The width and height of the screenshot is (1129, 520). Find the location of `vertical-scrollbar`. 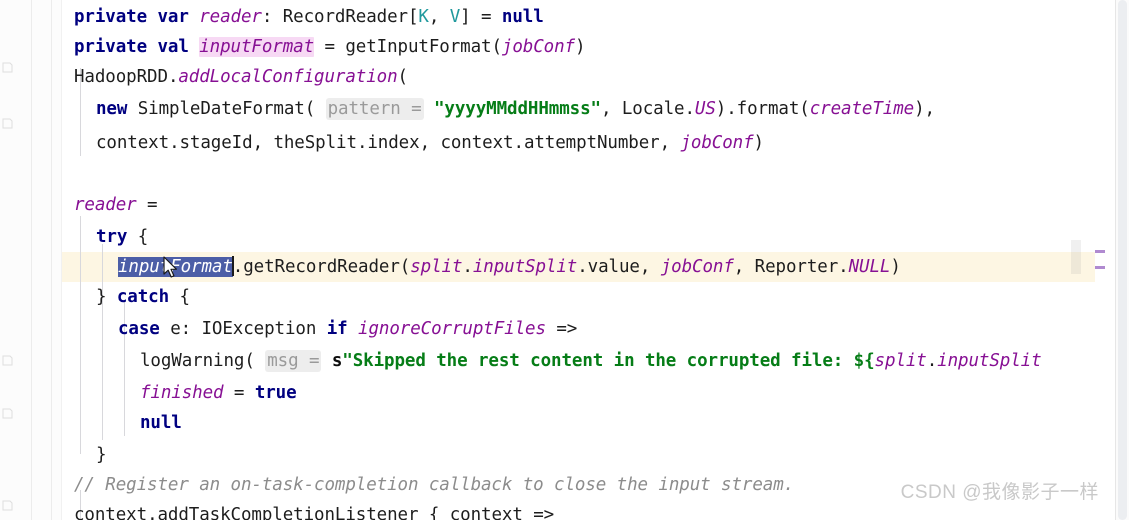

vertical-scrollbar is located at coordinates (1122, 260).